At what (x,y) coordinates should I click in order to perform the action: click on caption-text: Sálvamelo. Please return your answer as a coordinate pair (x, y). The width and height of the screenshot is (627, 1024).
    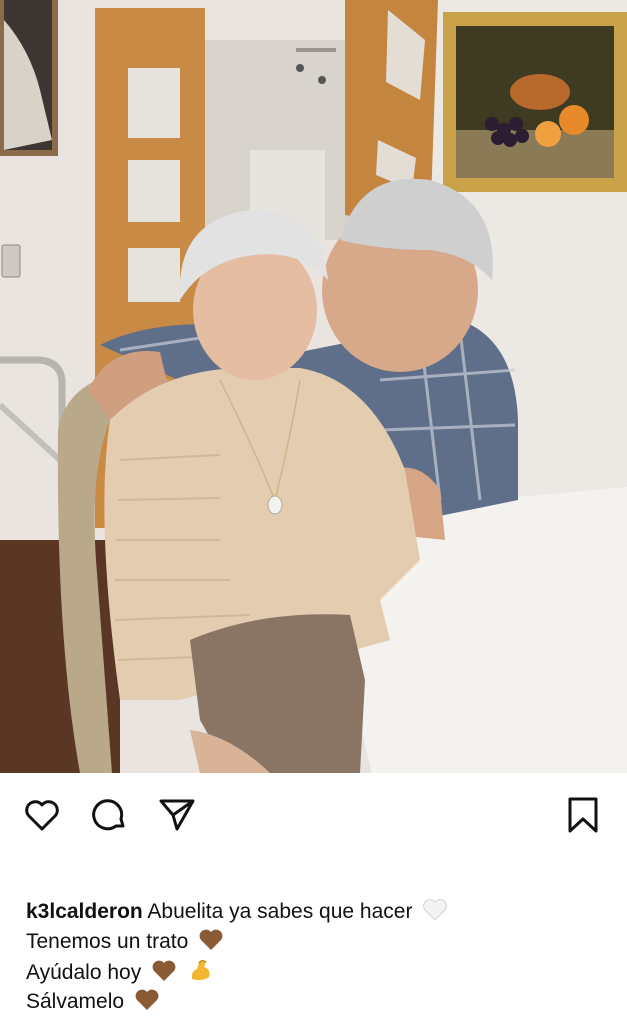
    Looking at the image, I should click on (75, 1001).